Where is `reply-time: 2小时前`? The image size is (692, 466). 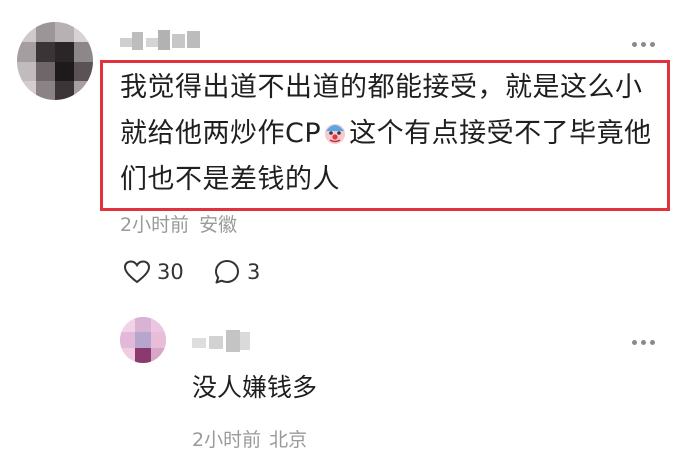
reply-time: 2小时前 is located at coordinates (227, 440).